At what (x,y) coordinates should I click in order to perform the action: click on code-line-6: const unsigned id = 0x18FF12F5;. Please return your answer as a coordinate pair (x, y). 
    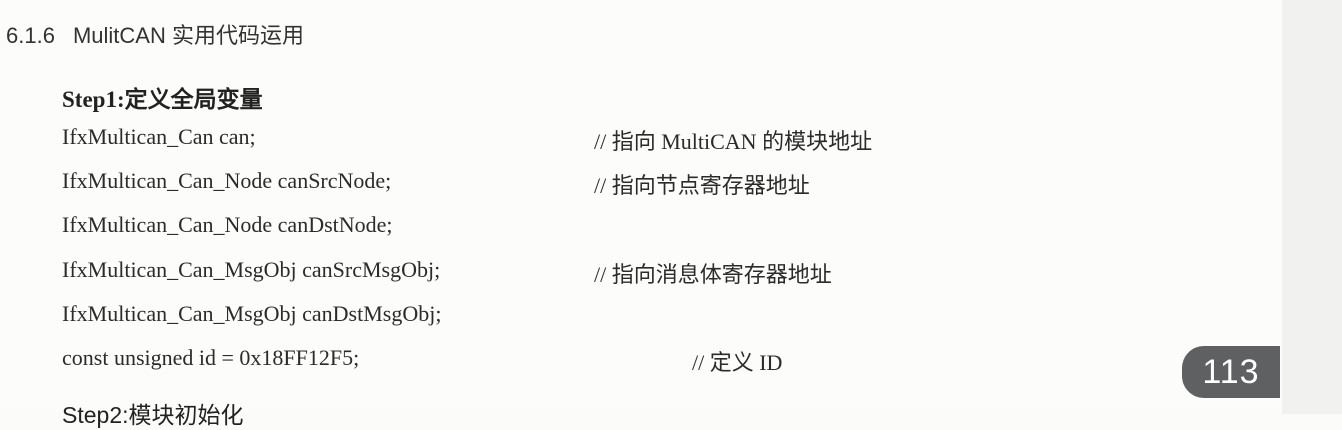
    Looking at the image, I should click on (211, 357).